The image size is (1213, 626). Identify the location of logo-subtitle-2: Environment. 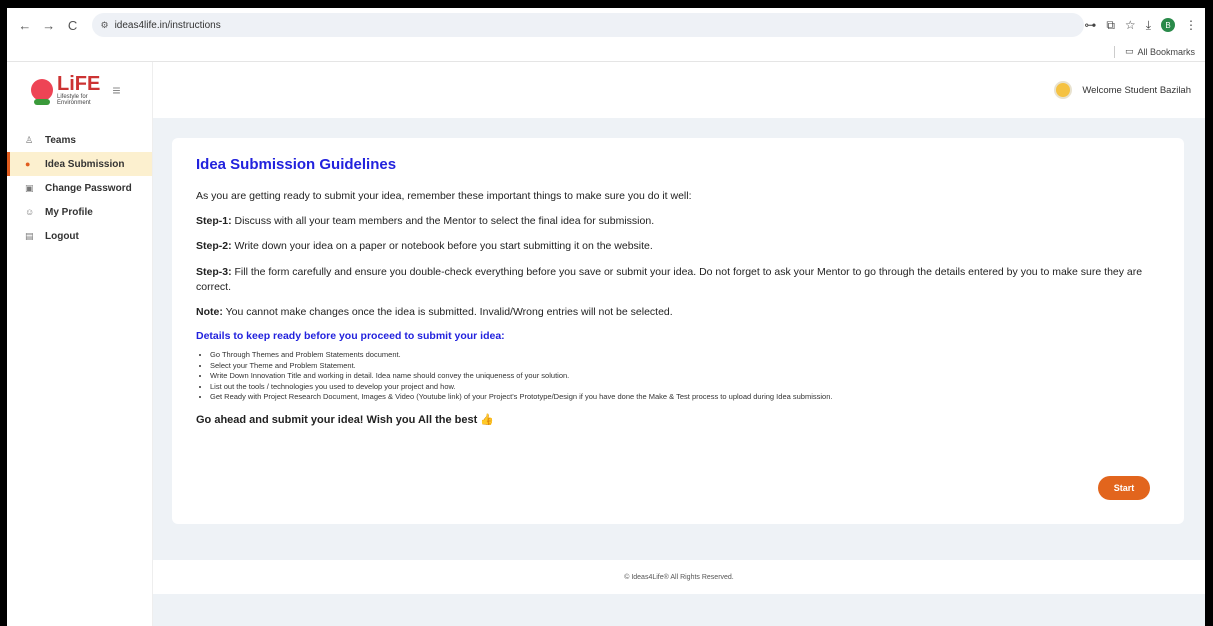
(74, 103).